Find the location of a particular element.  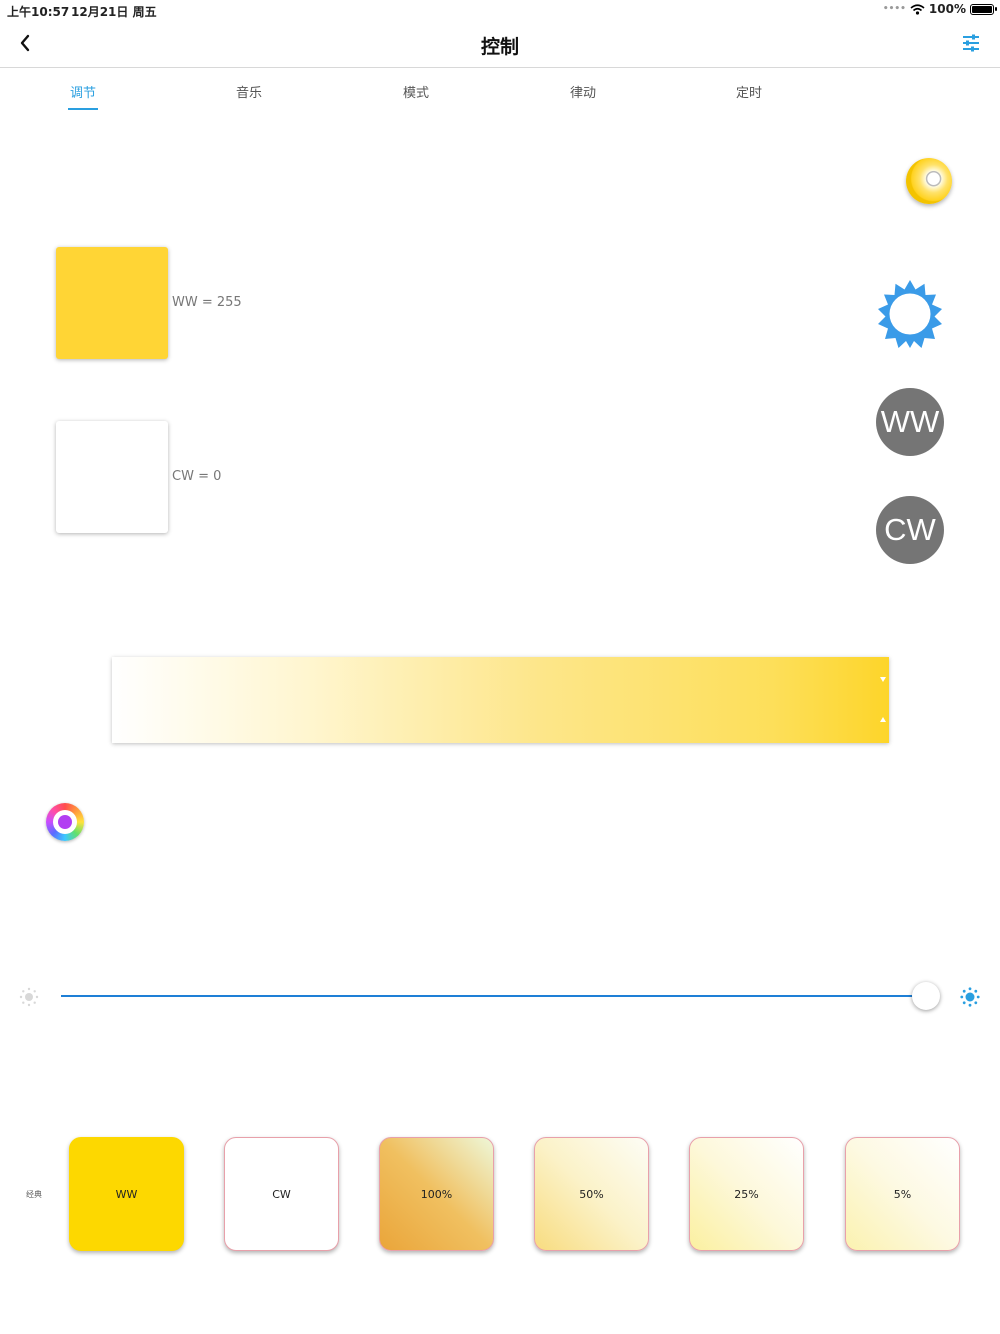

cw-swatch is located at coordinates (112, 477).